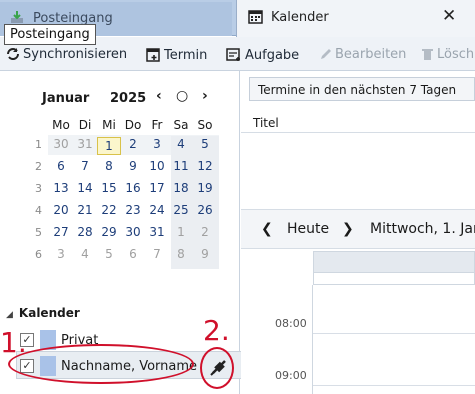  I want to click on day-cell: 18, so click(181, 188).